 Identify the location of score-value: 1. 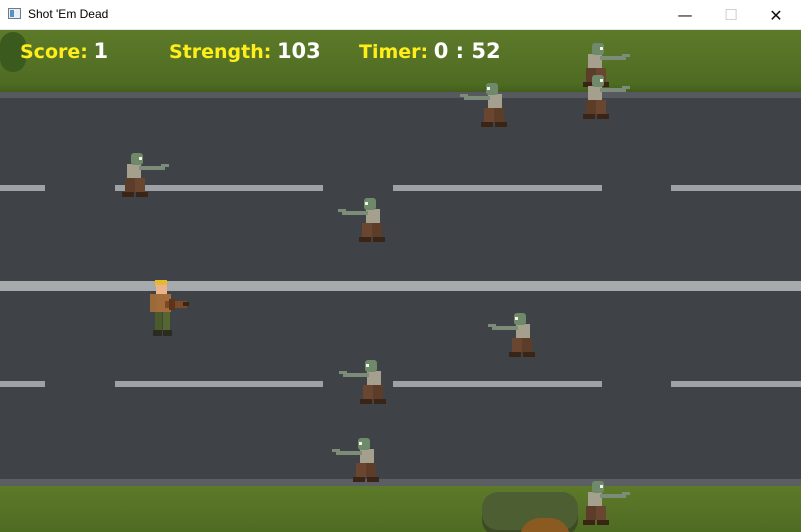
(101, 51).